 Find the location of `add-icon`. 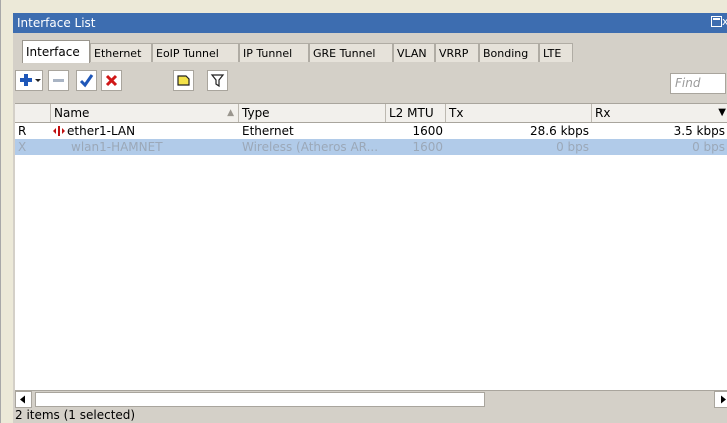

add-icon is located at coordinates (30, 80).